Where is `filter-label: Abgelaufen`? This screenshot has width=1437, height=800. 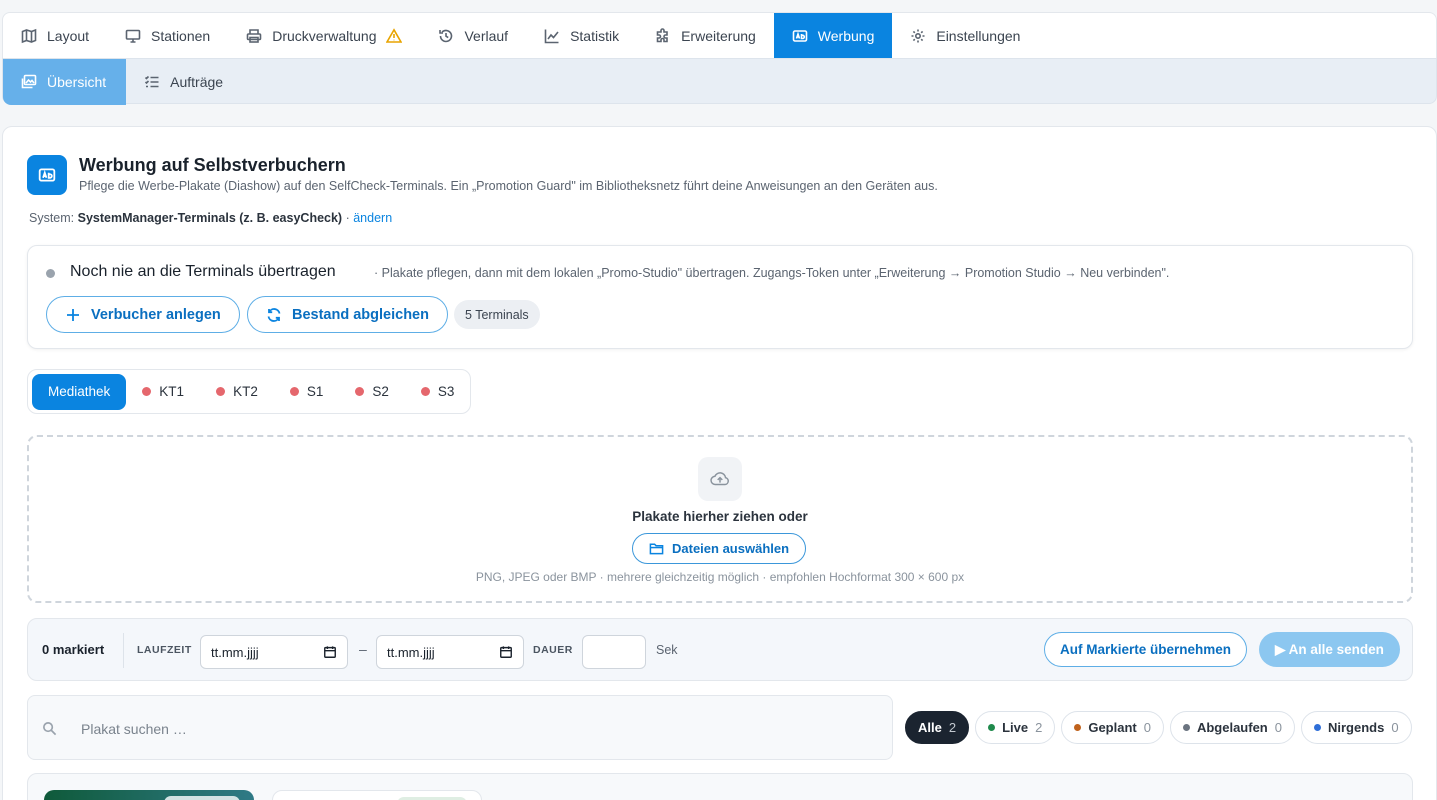 filter-label: Abgelaufen is located at coordinates (1232, 727).